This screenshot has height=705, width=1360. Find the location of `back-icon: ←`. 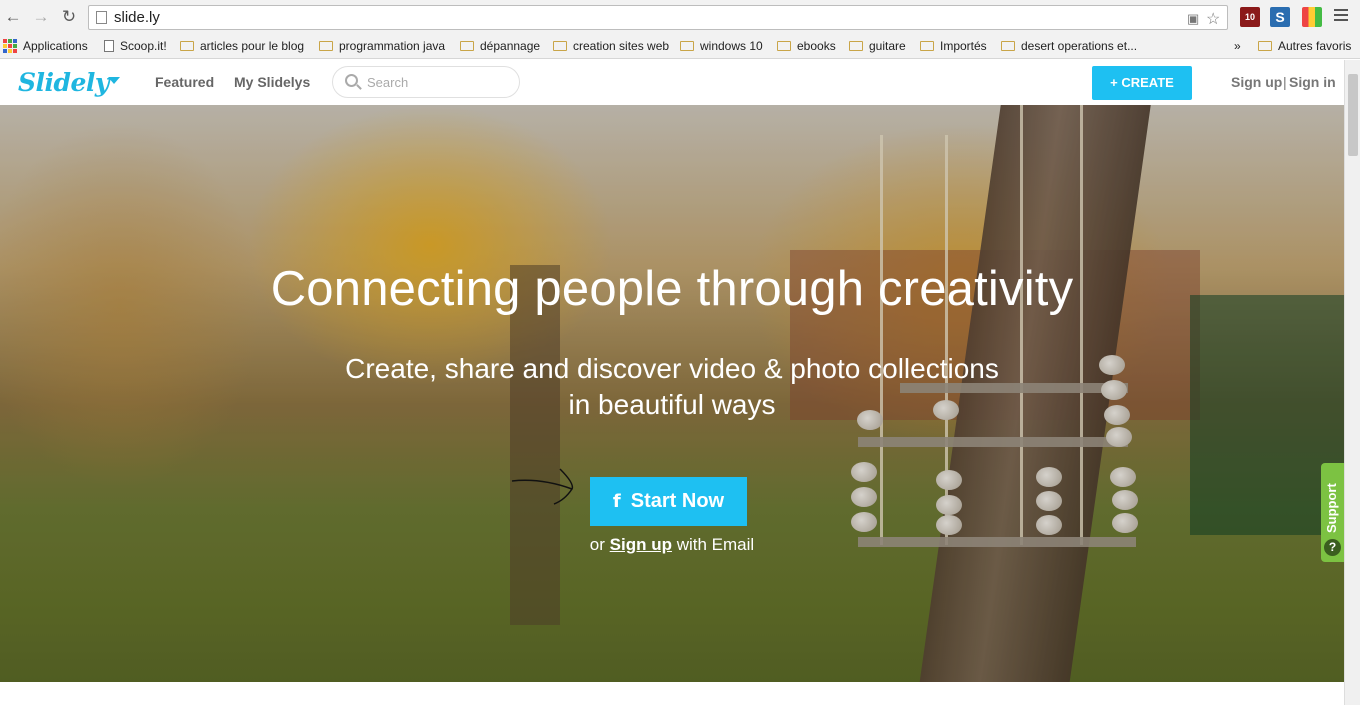

back-icon: ← is located at coordinates (13, 17).